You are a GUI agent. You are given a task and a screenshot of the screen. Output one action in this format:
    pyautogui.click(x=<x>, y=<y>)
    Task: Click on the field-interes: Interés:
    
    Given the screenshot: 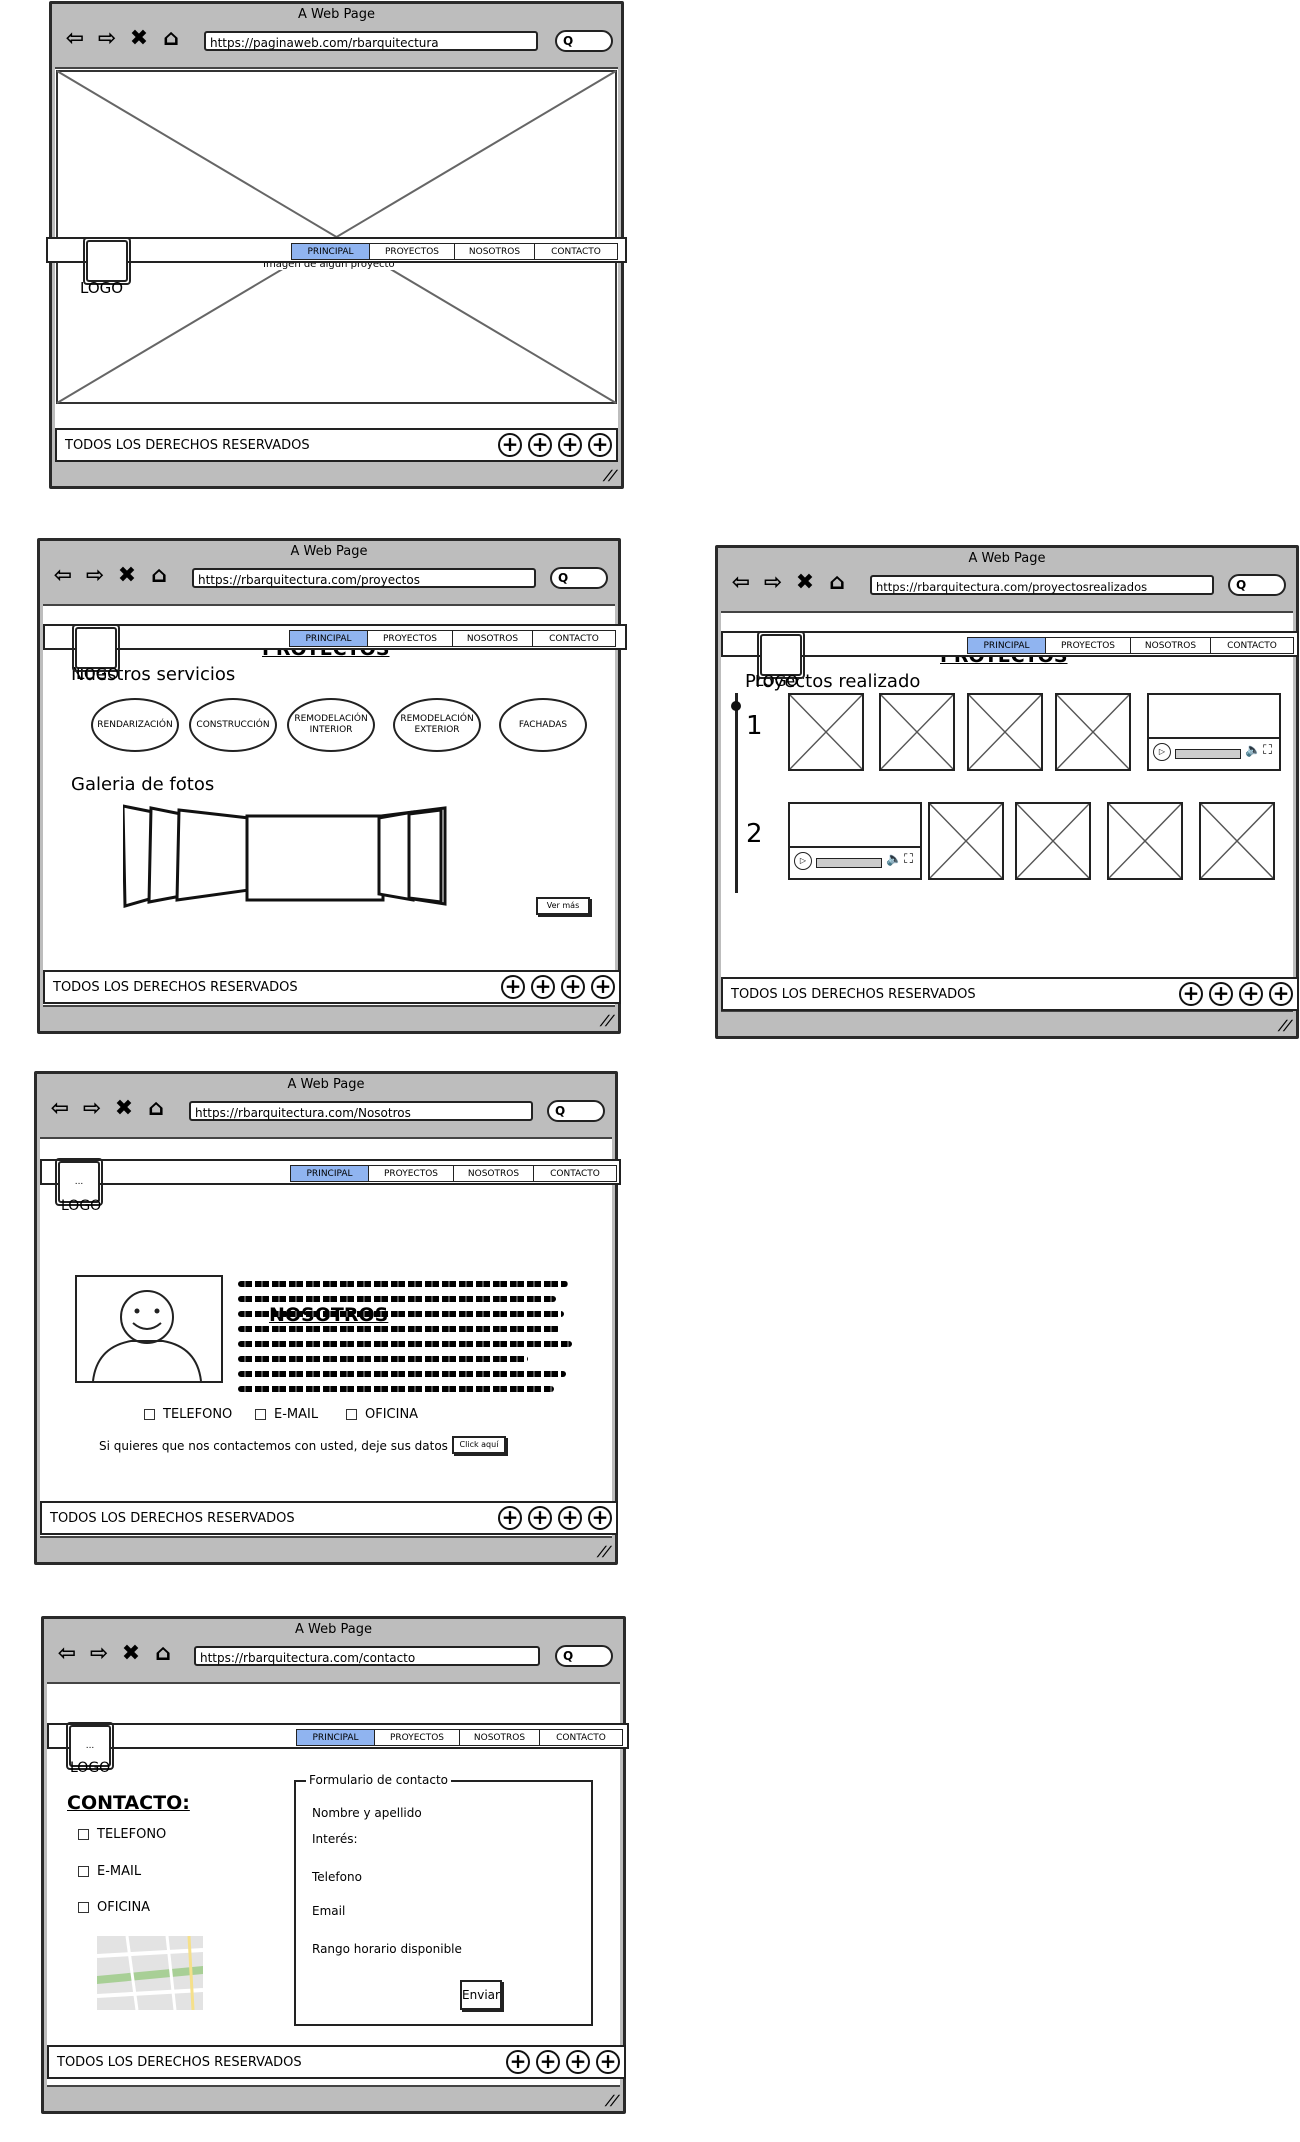 What is the action you would take?
    pyautogui.click(x=335, y=1839)
    